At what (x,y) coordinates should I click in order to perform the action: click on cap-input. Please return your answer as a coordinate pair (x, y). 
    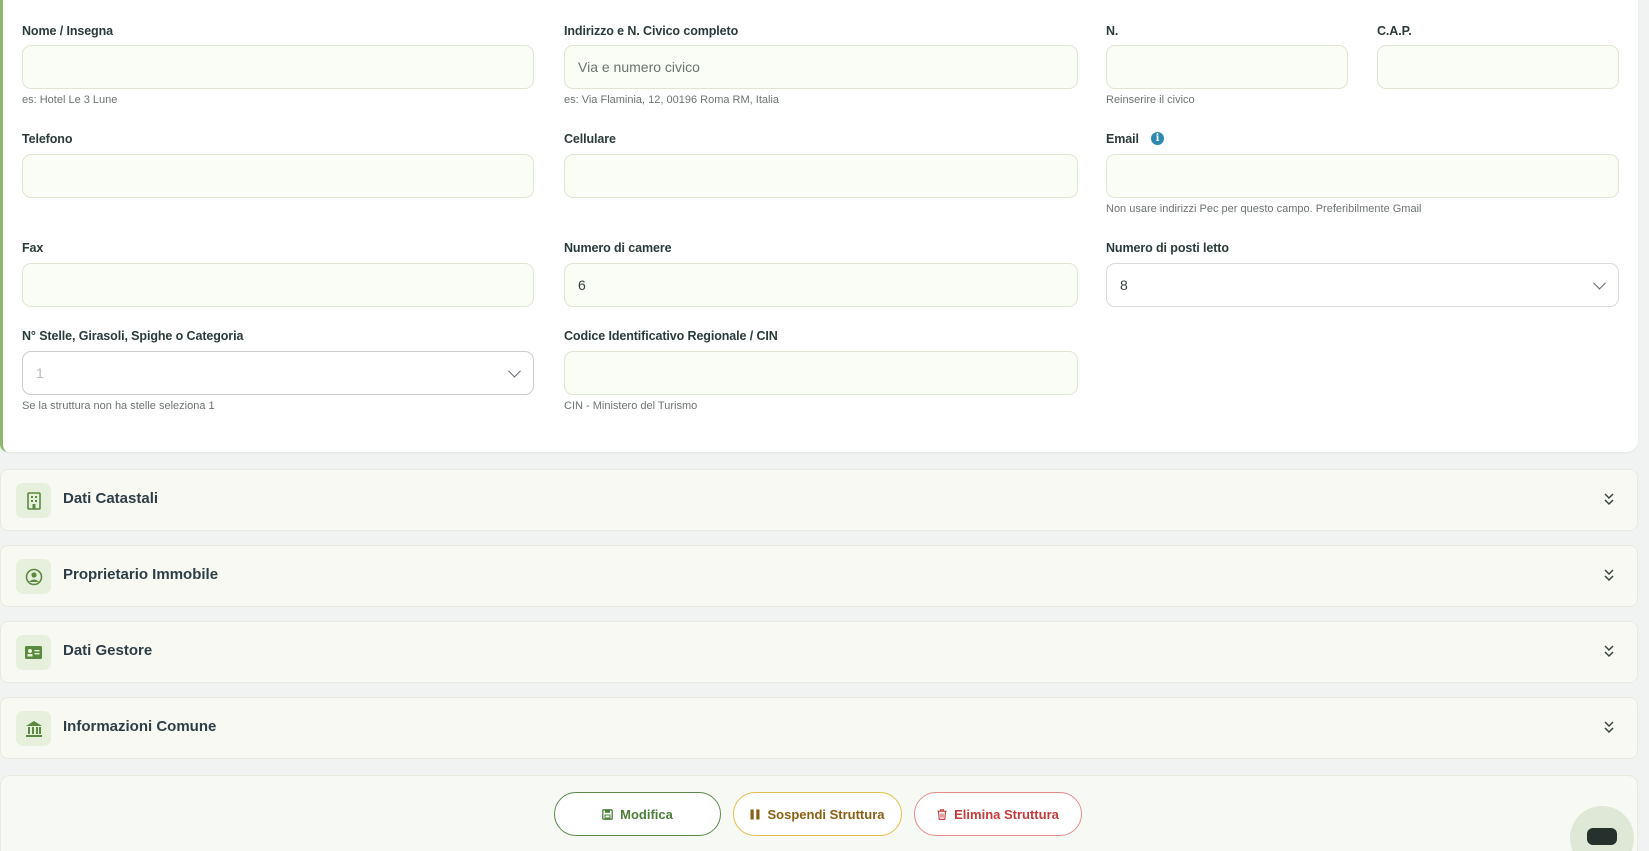
    Looking at the image, I should click on (1498, 67).